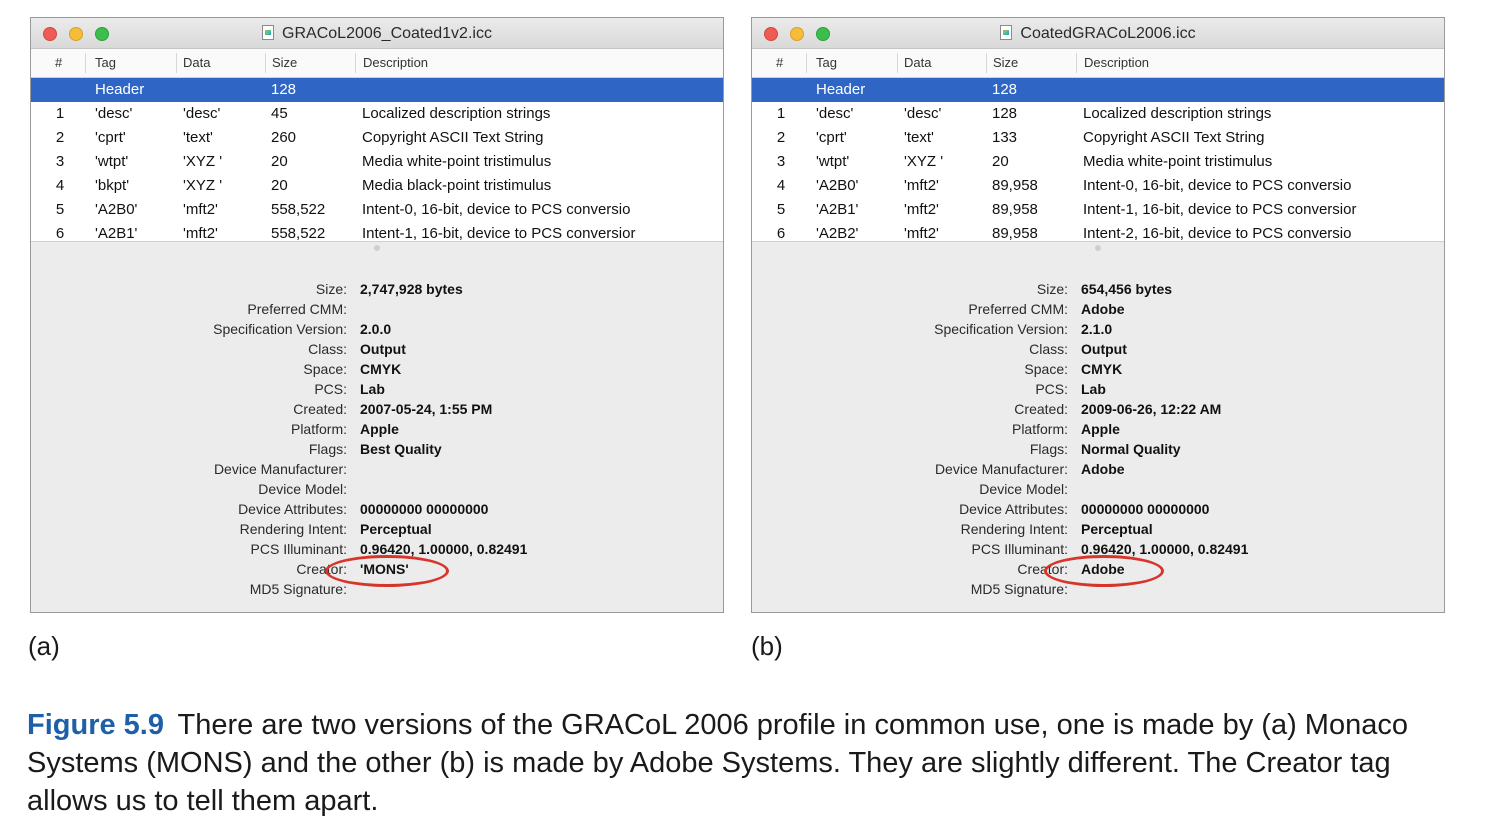 The width and height of the screenshot is (1500, 836). Describe the element at coordinates (1098, 411) in the screenshot. I see `info-row-created: Created: 2009-06-26, 12:22 AM` at that location.